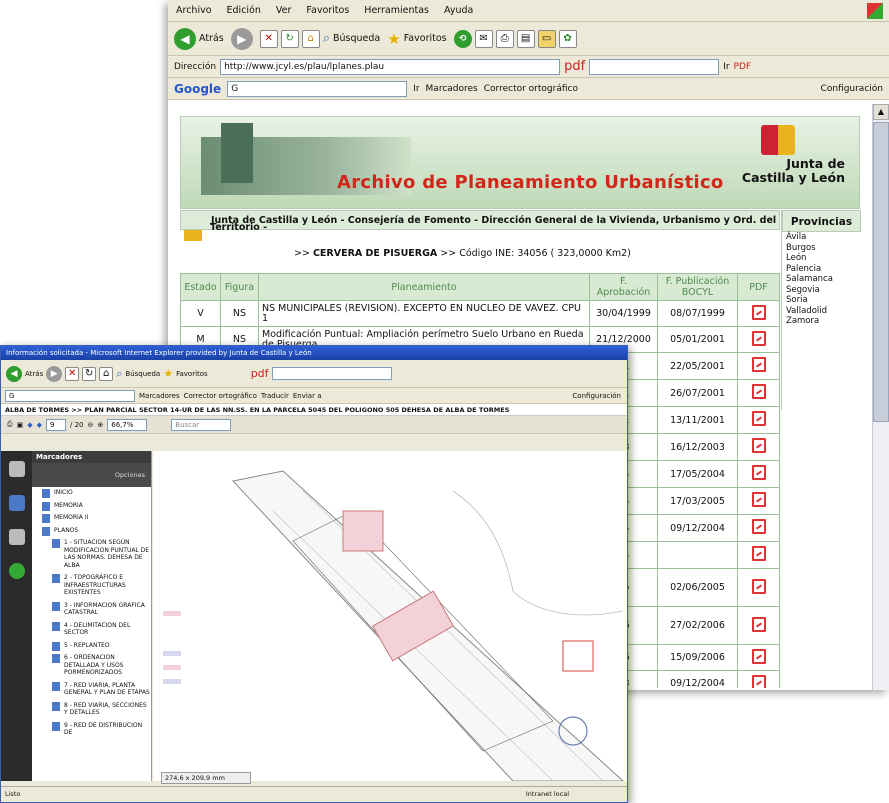 The height and width of the screenshot is (803, 889). Describe the element at coordinates (16, 571) in the screenshot. I see `layers-icon` at that location.